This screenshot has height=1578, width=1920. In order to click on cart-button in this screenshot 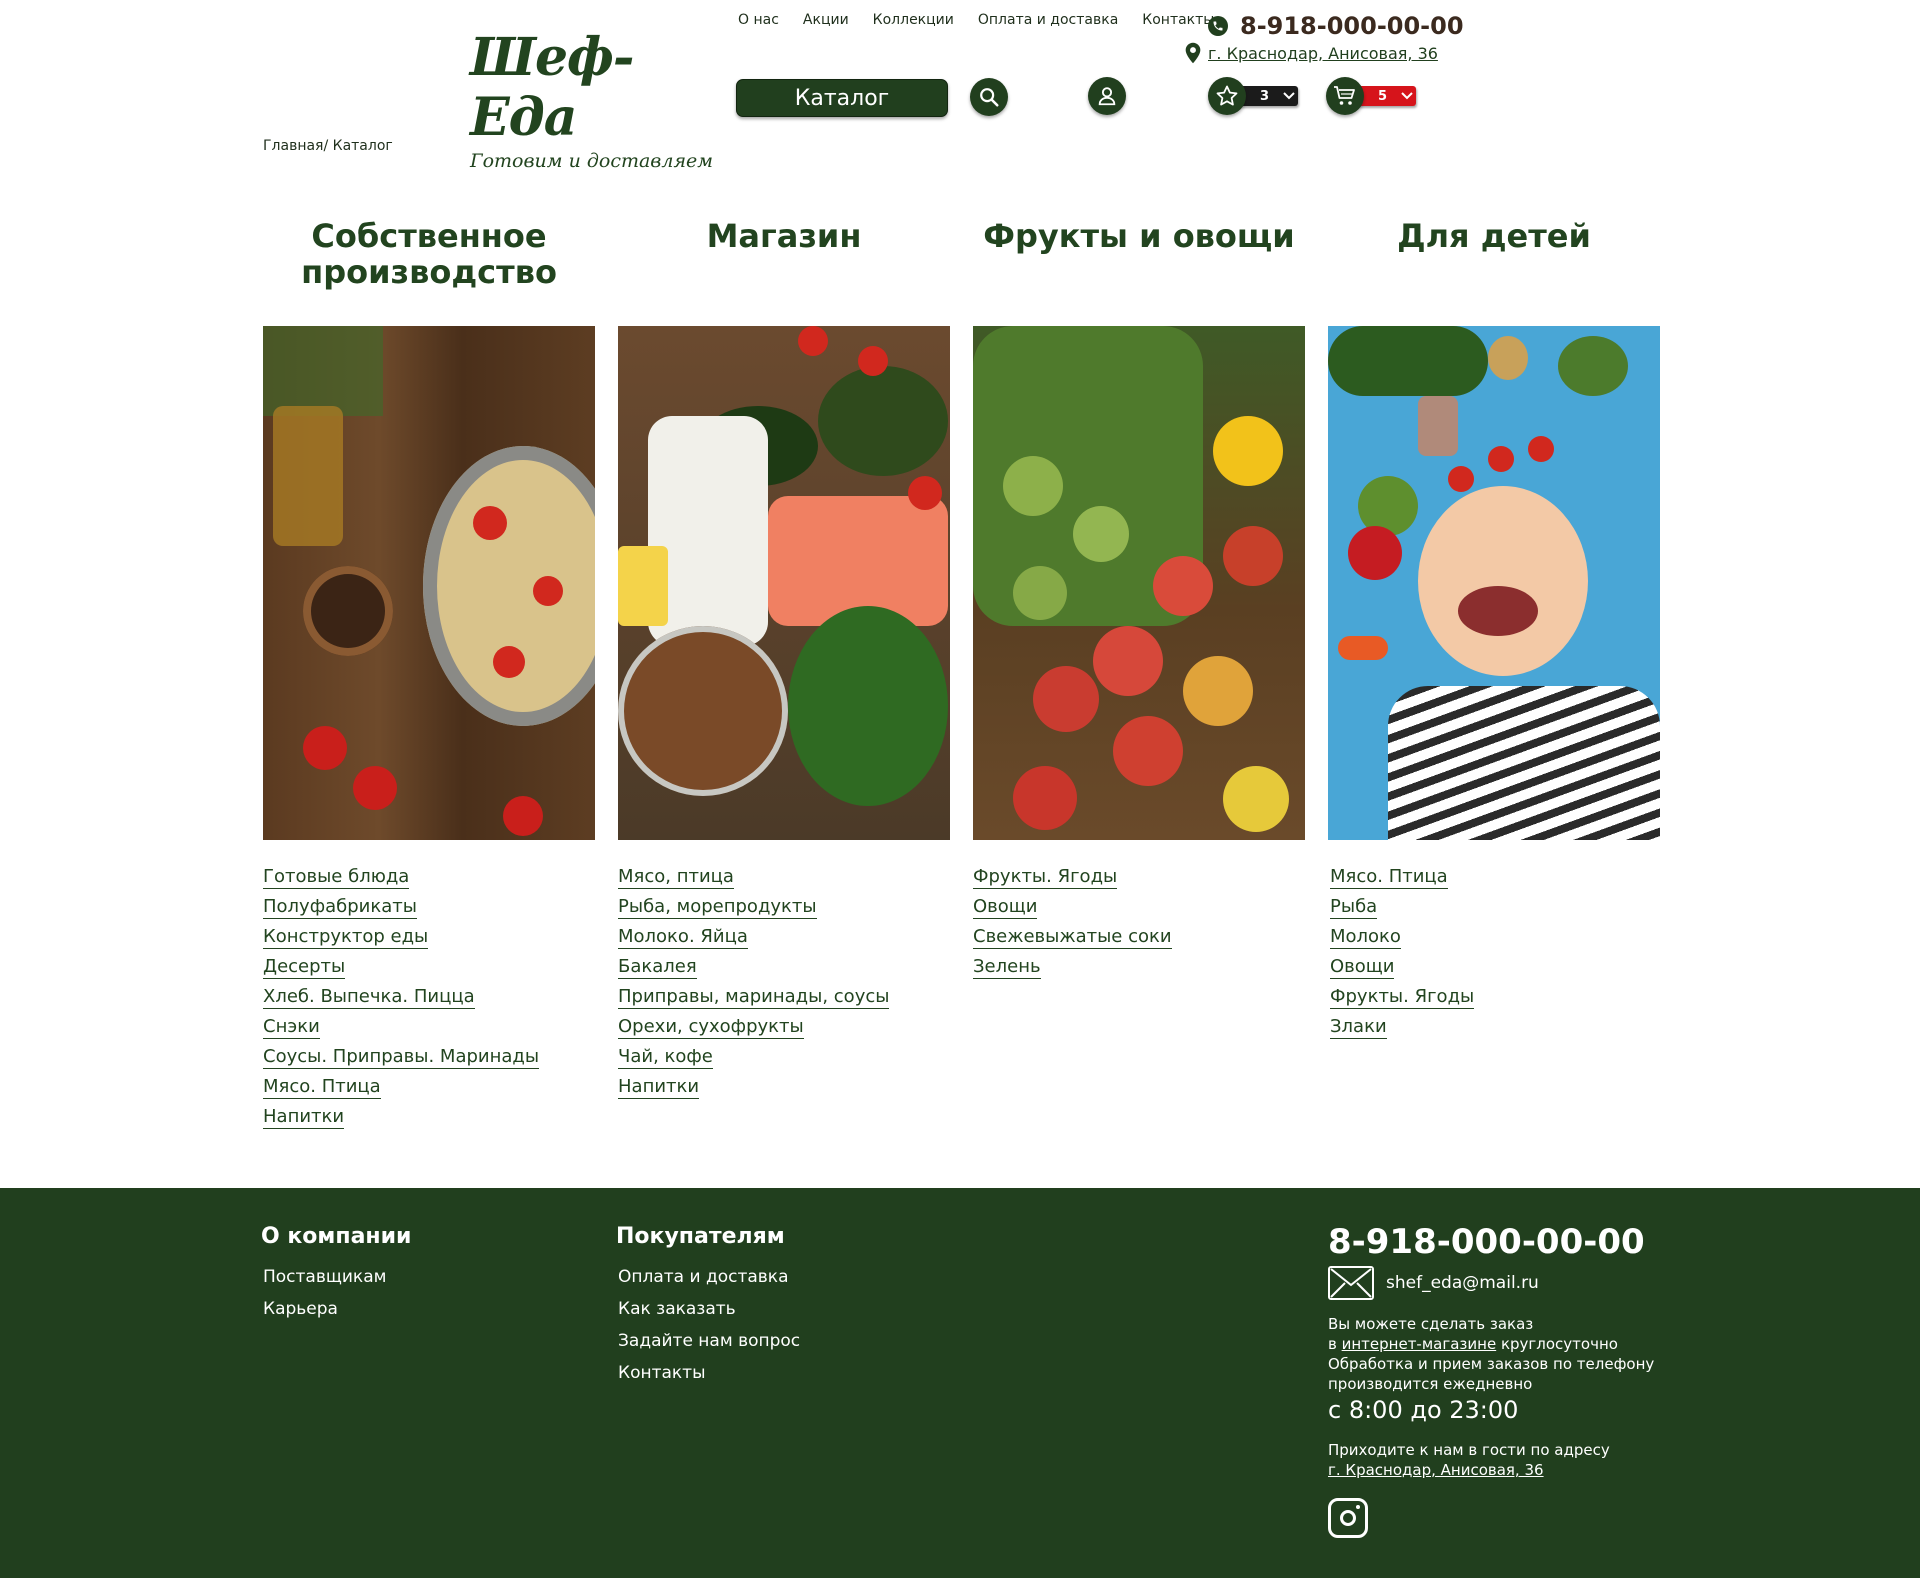, I will do `click(1345, 96)`.